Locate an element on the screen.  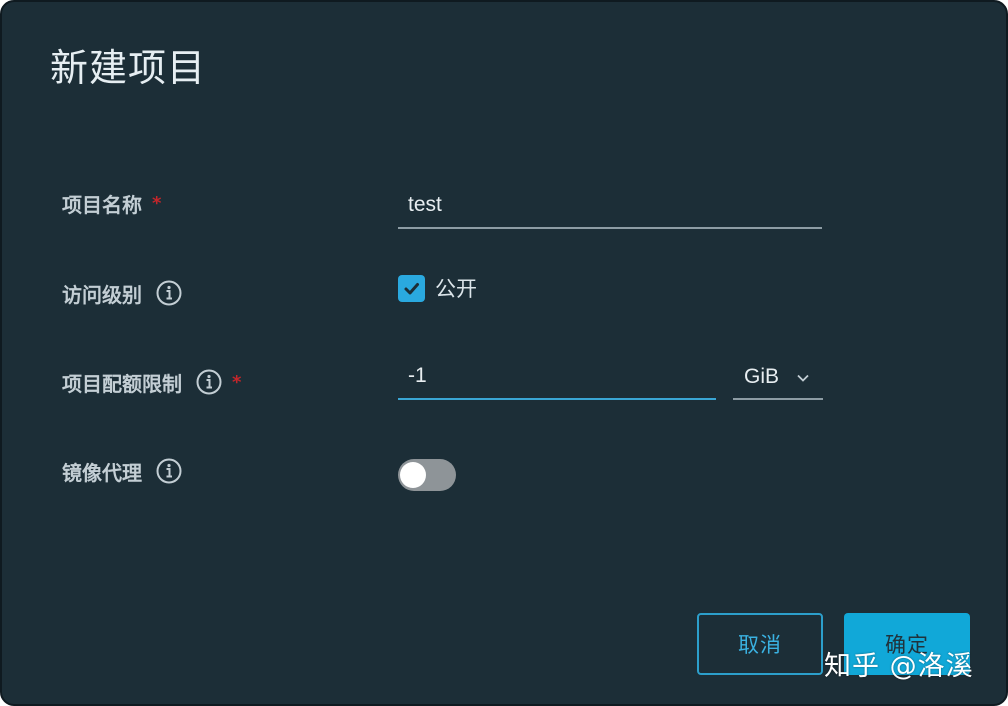
public-checkbox is located at coordinates (411, 288).